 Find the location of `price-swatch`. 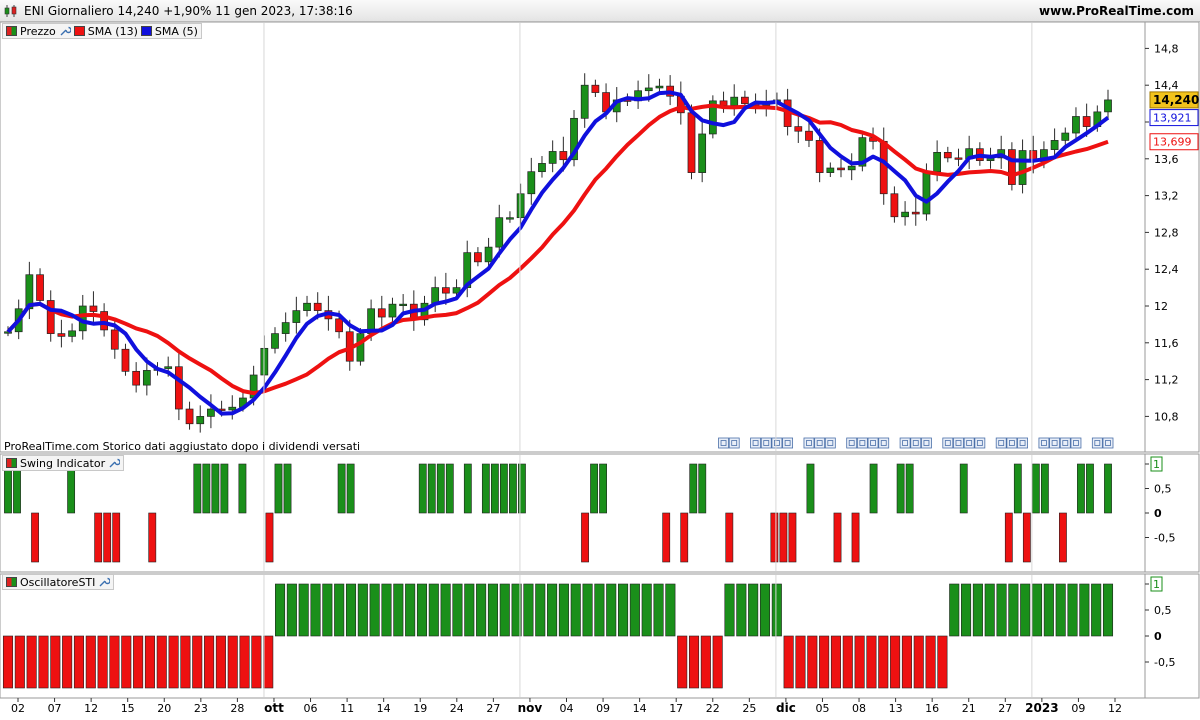

price-swatch is located at coordinates (11, 31).